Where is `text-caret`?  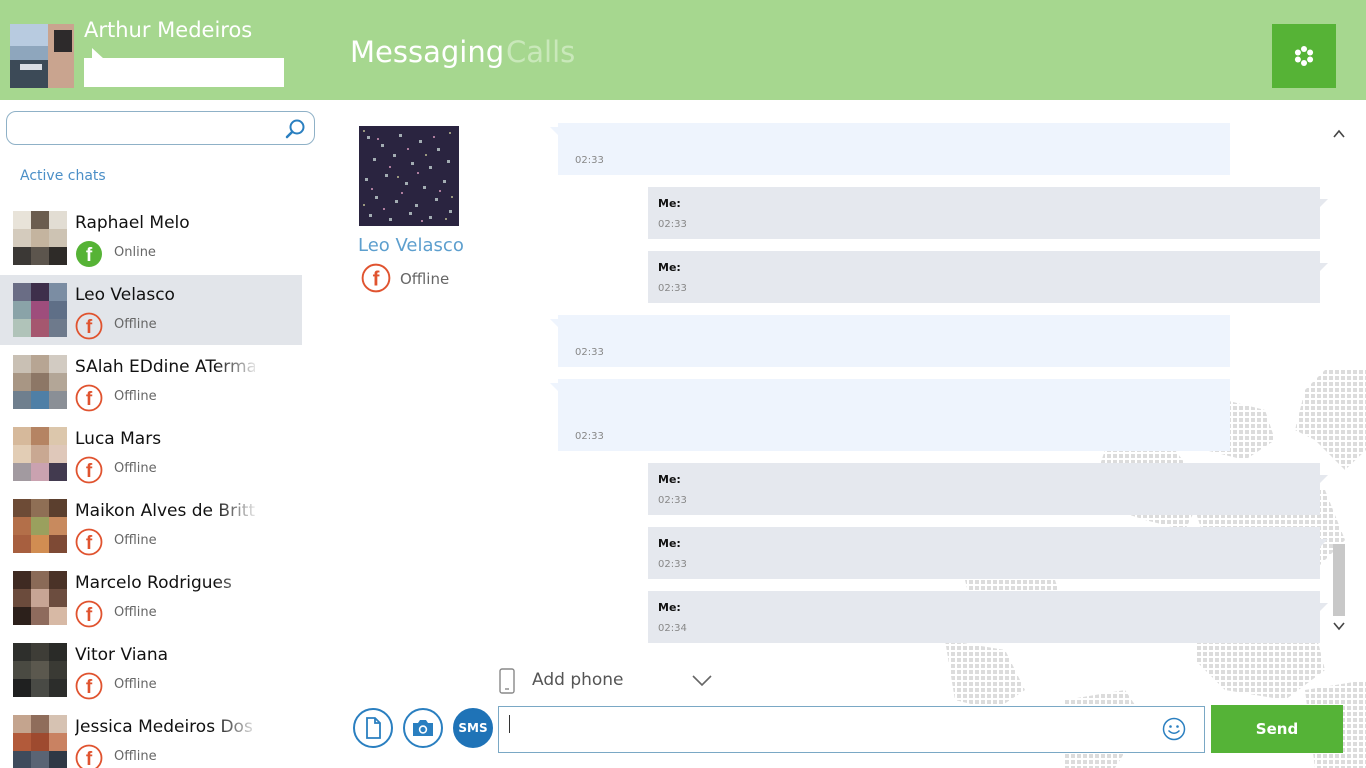 text-caret is located at coordinates (509, 724).